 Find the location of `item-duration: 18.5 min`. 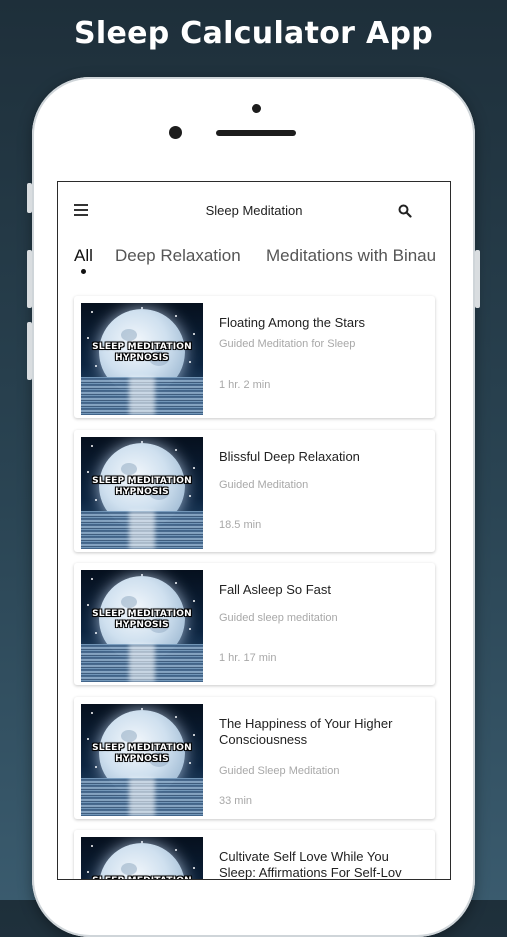

item-duration: 18.5 min is located at coordinates (240, 525).